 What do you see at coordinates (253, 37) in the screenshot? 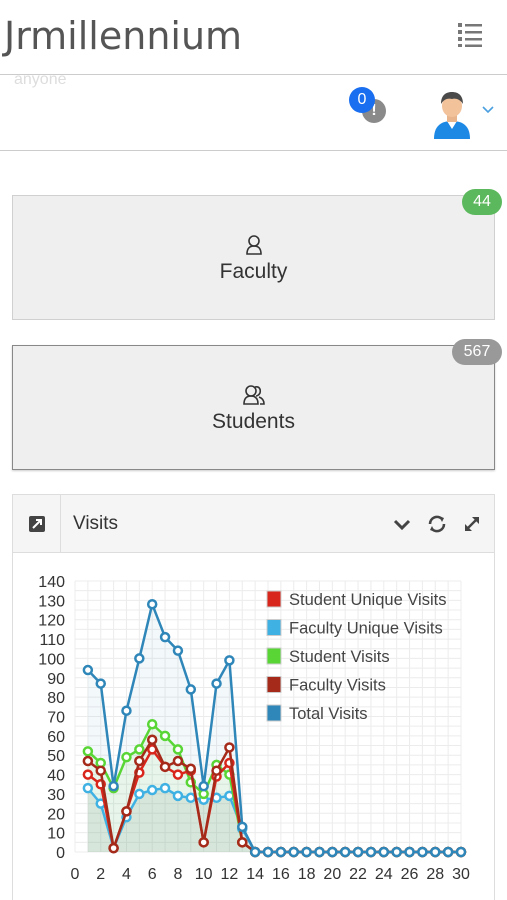
I see `top-bar: Jrmillennium` at bounding box center [253, 37].